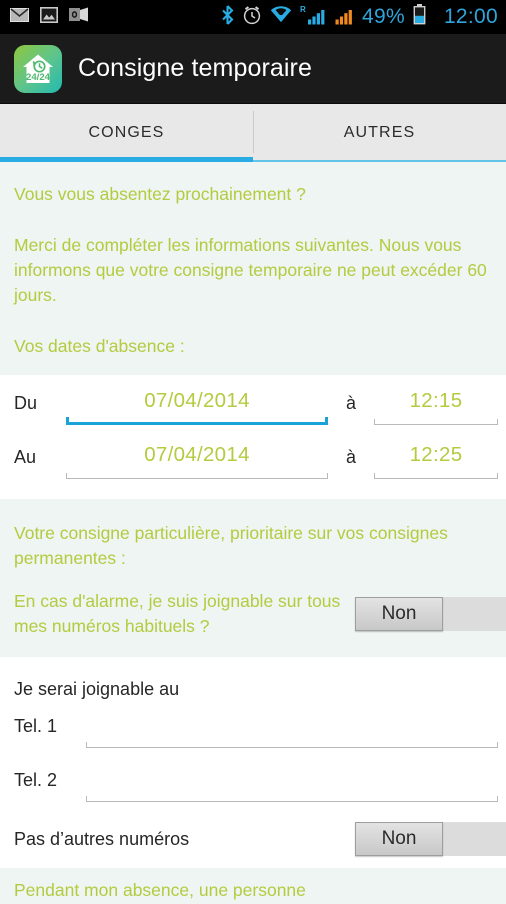  I want to click on no-other-numbers-row: Pas d’autres numéros Non, so click(253, 841).